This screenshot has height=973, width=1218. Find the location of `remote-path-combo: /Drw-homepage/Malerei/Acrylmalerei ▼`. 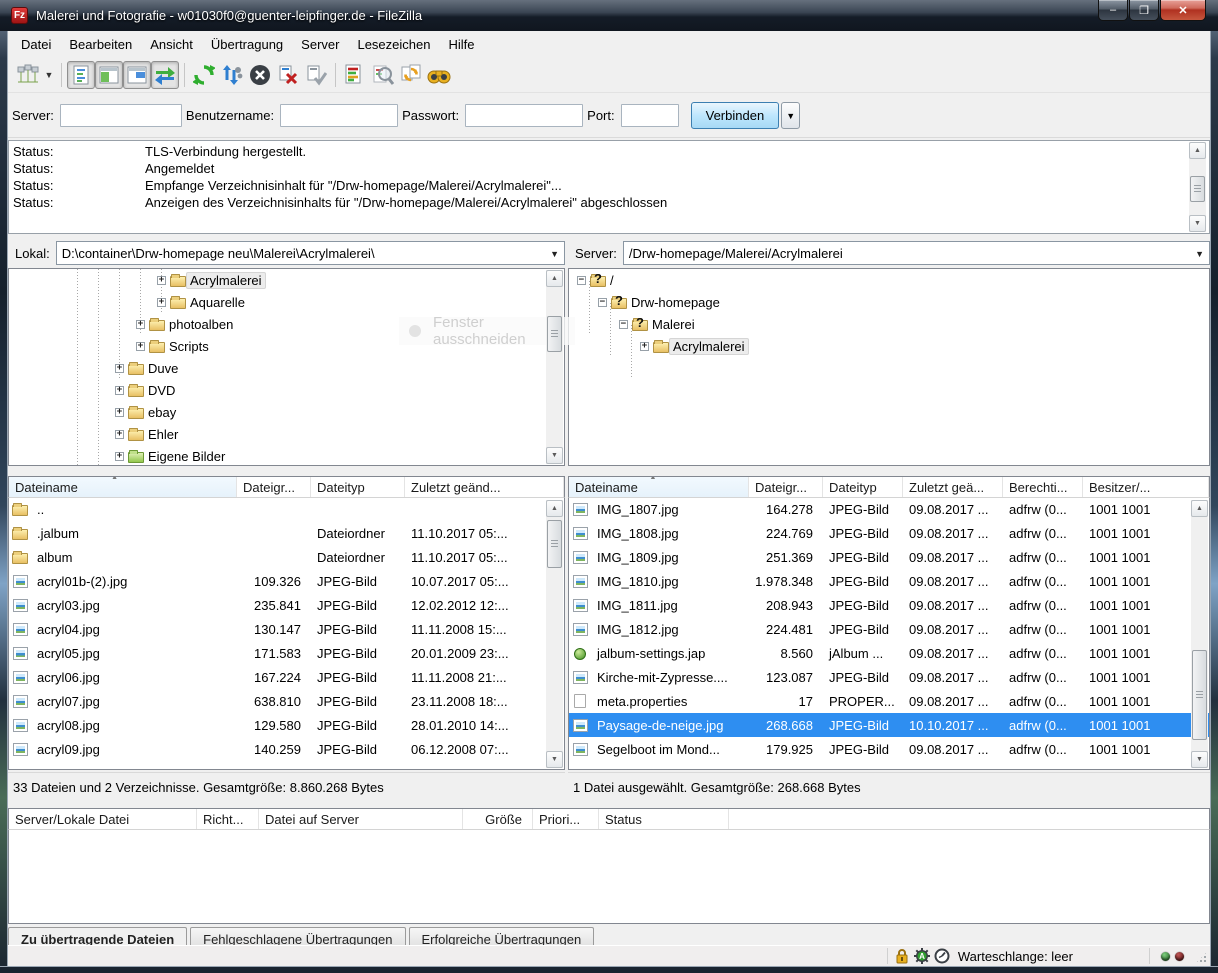

remote-path-combo: /Drw-homepage/Malerei/Acrylmalerei ▼ is located at coordinates (916, 253).